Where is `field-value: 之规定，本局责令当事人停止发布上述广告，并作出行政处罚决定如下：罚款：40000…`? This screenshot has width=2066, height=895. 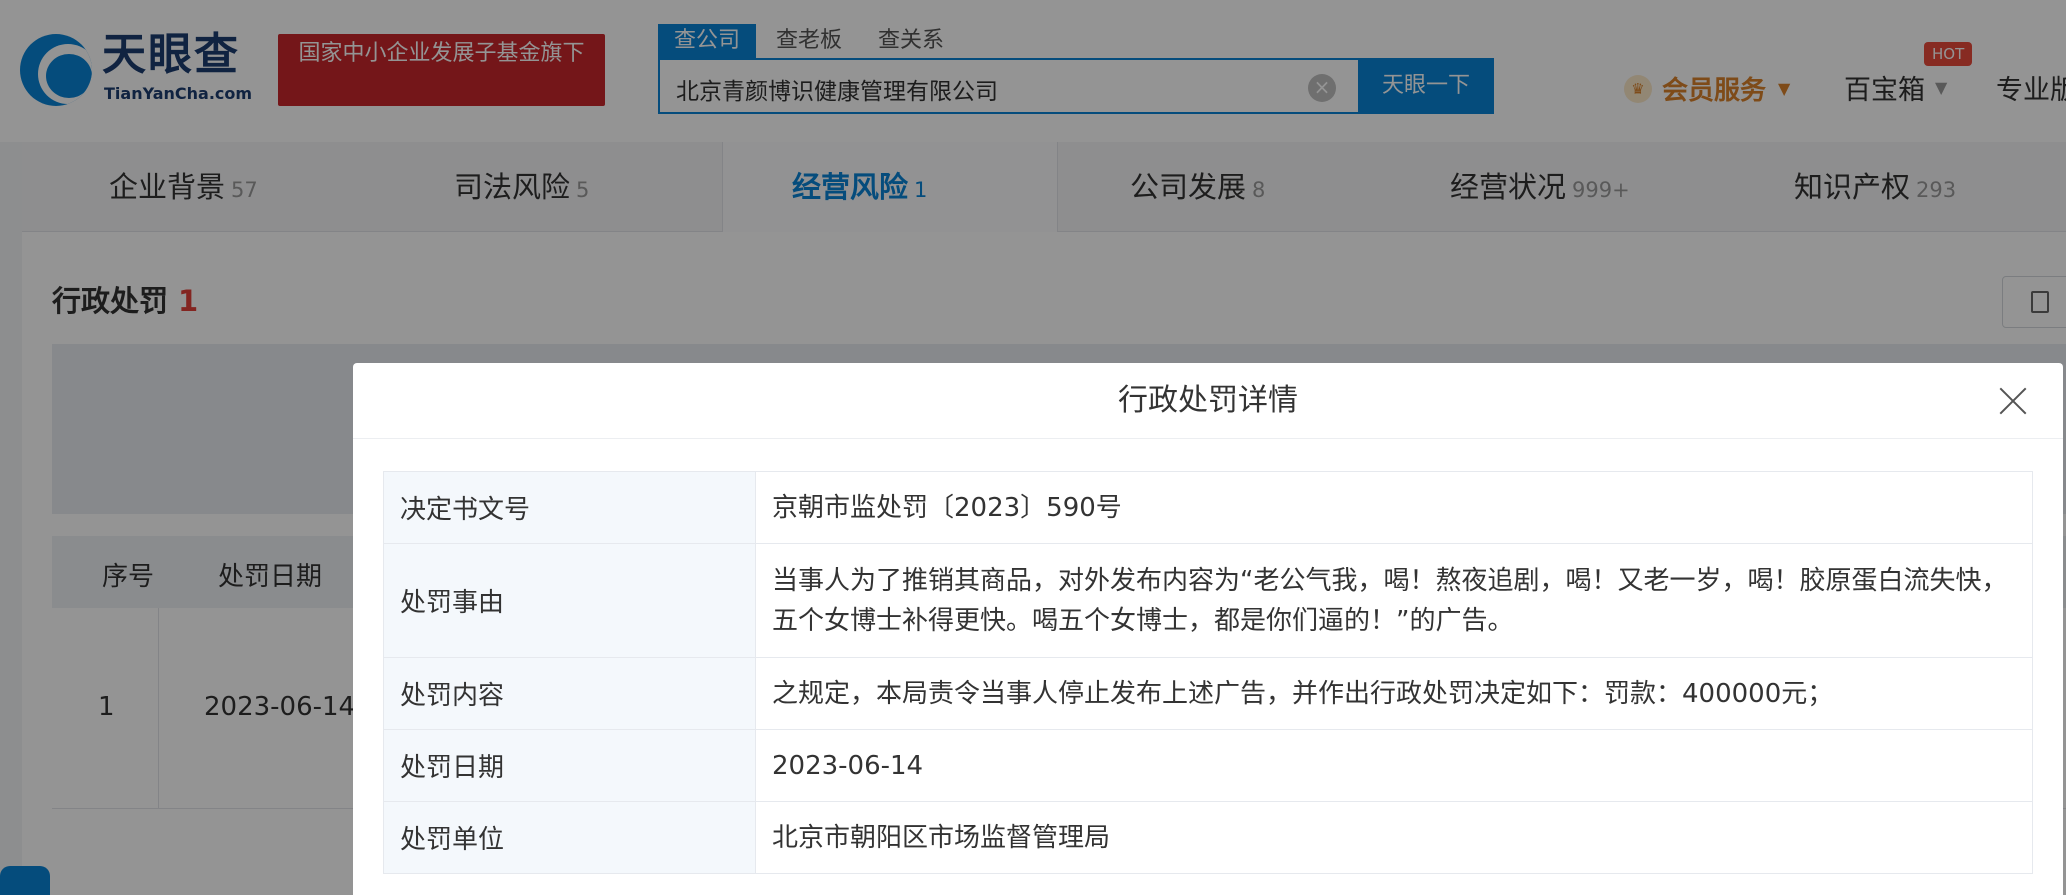 field-value: 之规定，本局责令当事人停止发布上述广告，并作出行政处罚决定如下：罚款：40000… is located at coordinates (1394, 693).